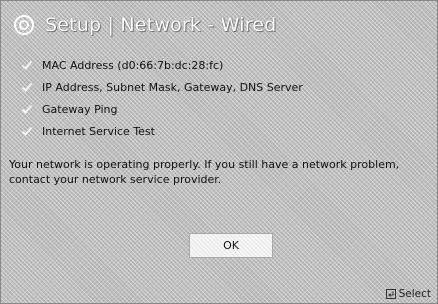 Image resolution: width=438 pixels, height=304 pixels. I want to click on check-item-internet-service: Internet Service Test, so click(162, 131).